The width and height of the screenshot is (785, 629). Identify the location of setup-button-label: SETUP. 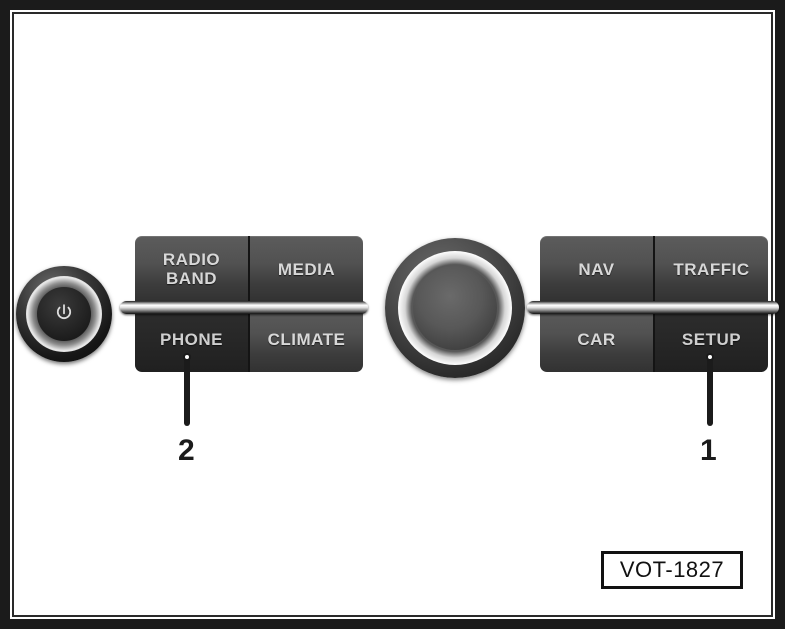
(711, 339).